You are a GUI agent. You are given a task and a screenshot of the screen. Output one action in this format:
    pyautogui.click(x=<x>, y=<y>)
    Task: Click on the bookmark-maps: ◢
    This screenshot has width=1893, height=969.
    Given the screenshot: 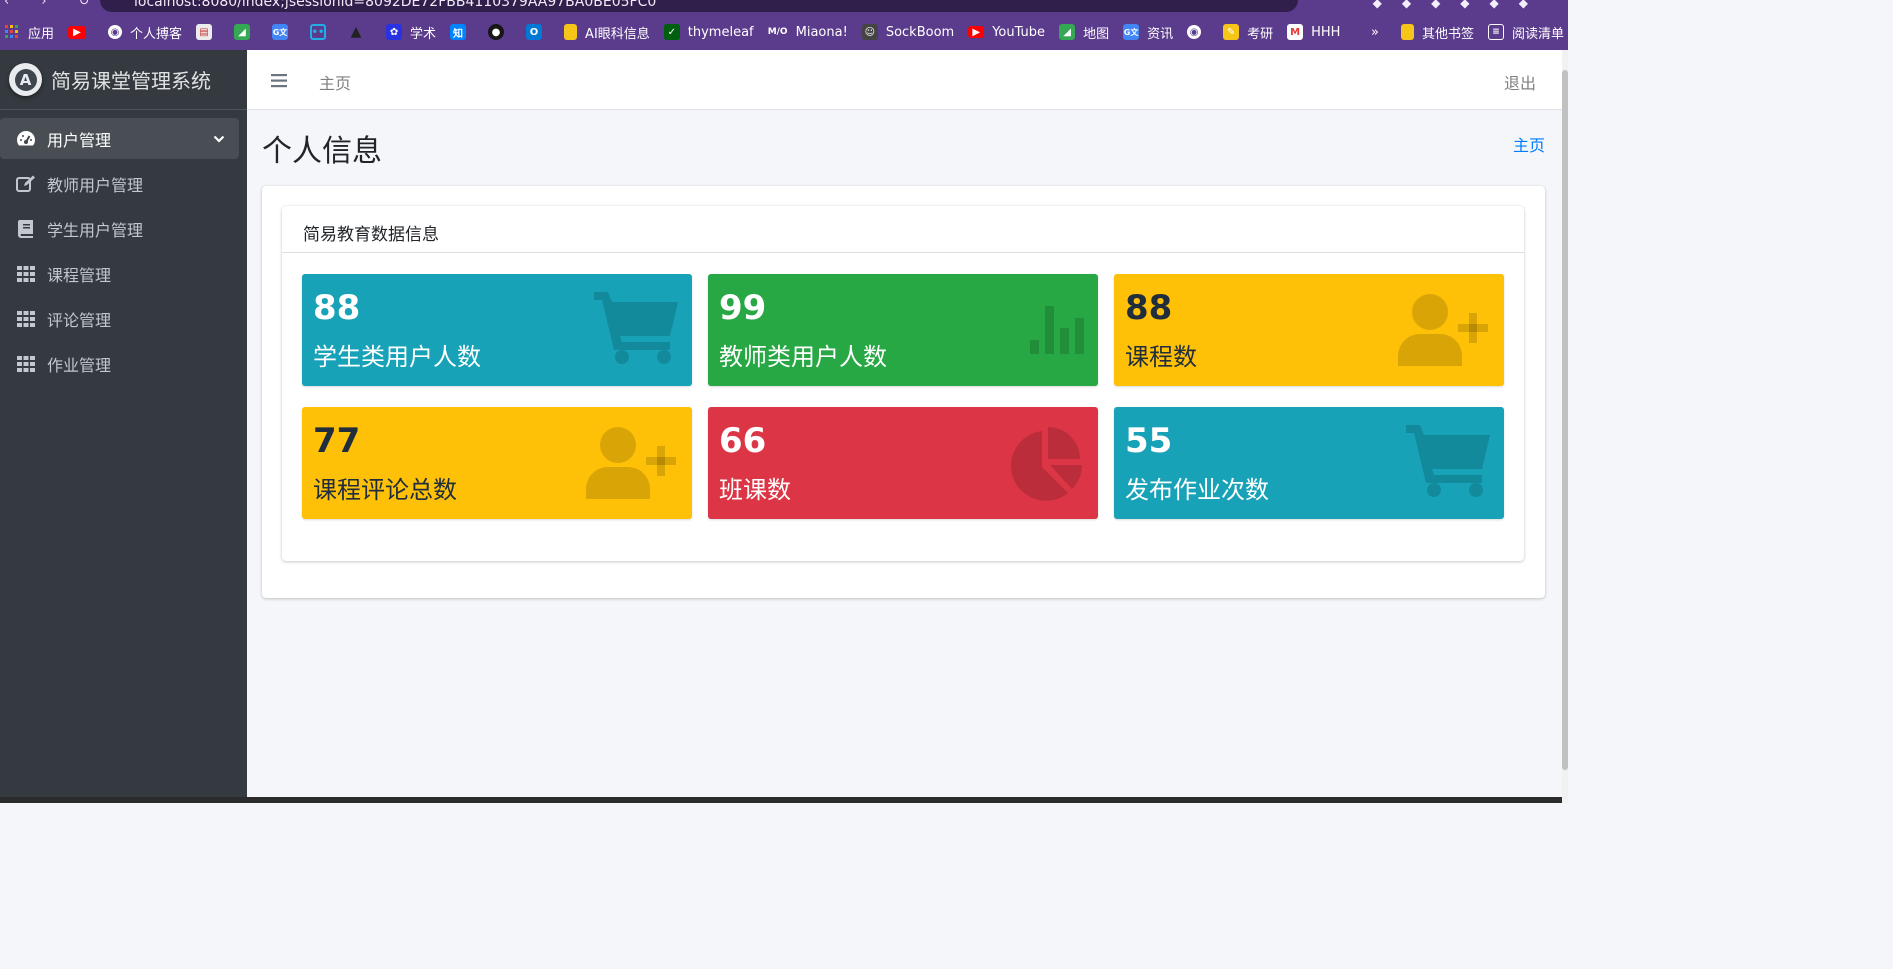 What is the action you would take?
    pyautogui.click(x=246, y=32)
    